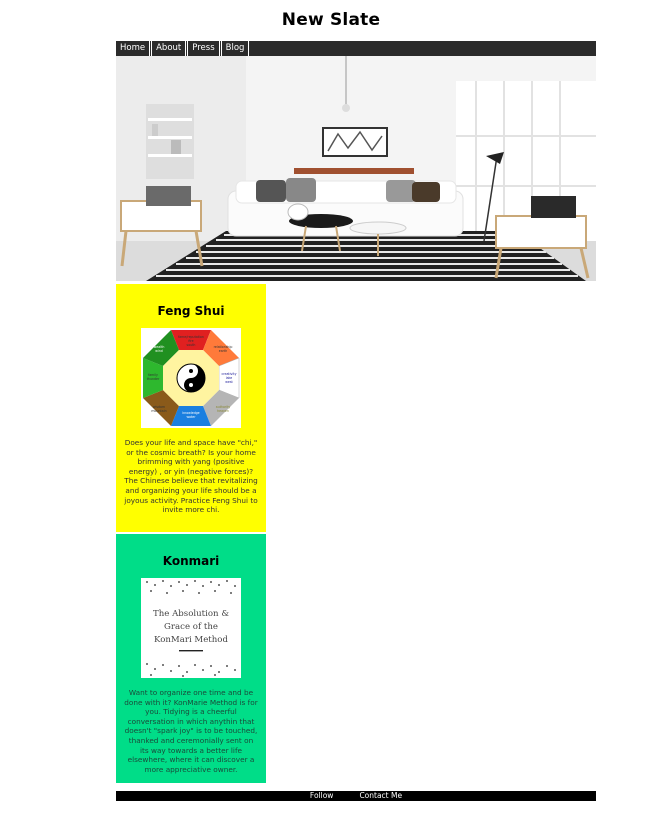 This screenshot has width=662, height=816. Describe the element at coordinates (223, 411) in the screenshot. I see `svg-text: heaven` at that location.